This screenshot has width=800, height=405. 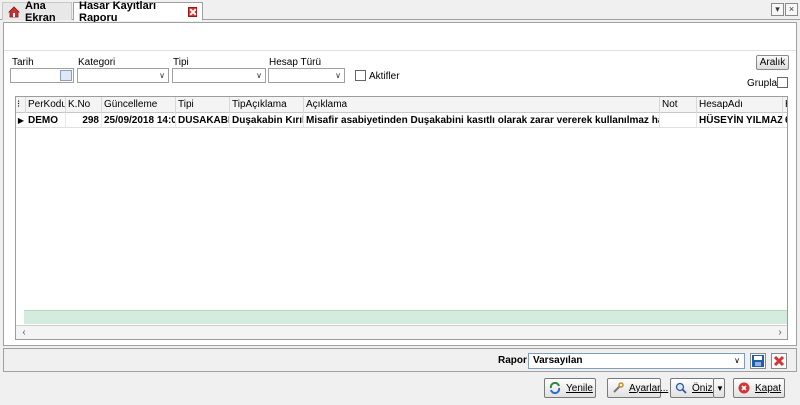 What do you see at coordinates (21, 120) in the screenshot?
I see `row-pointer-icon: ▶` at bounding box center [21, 120].